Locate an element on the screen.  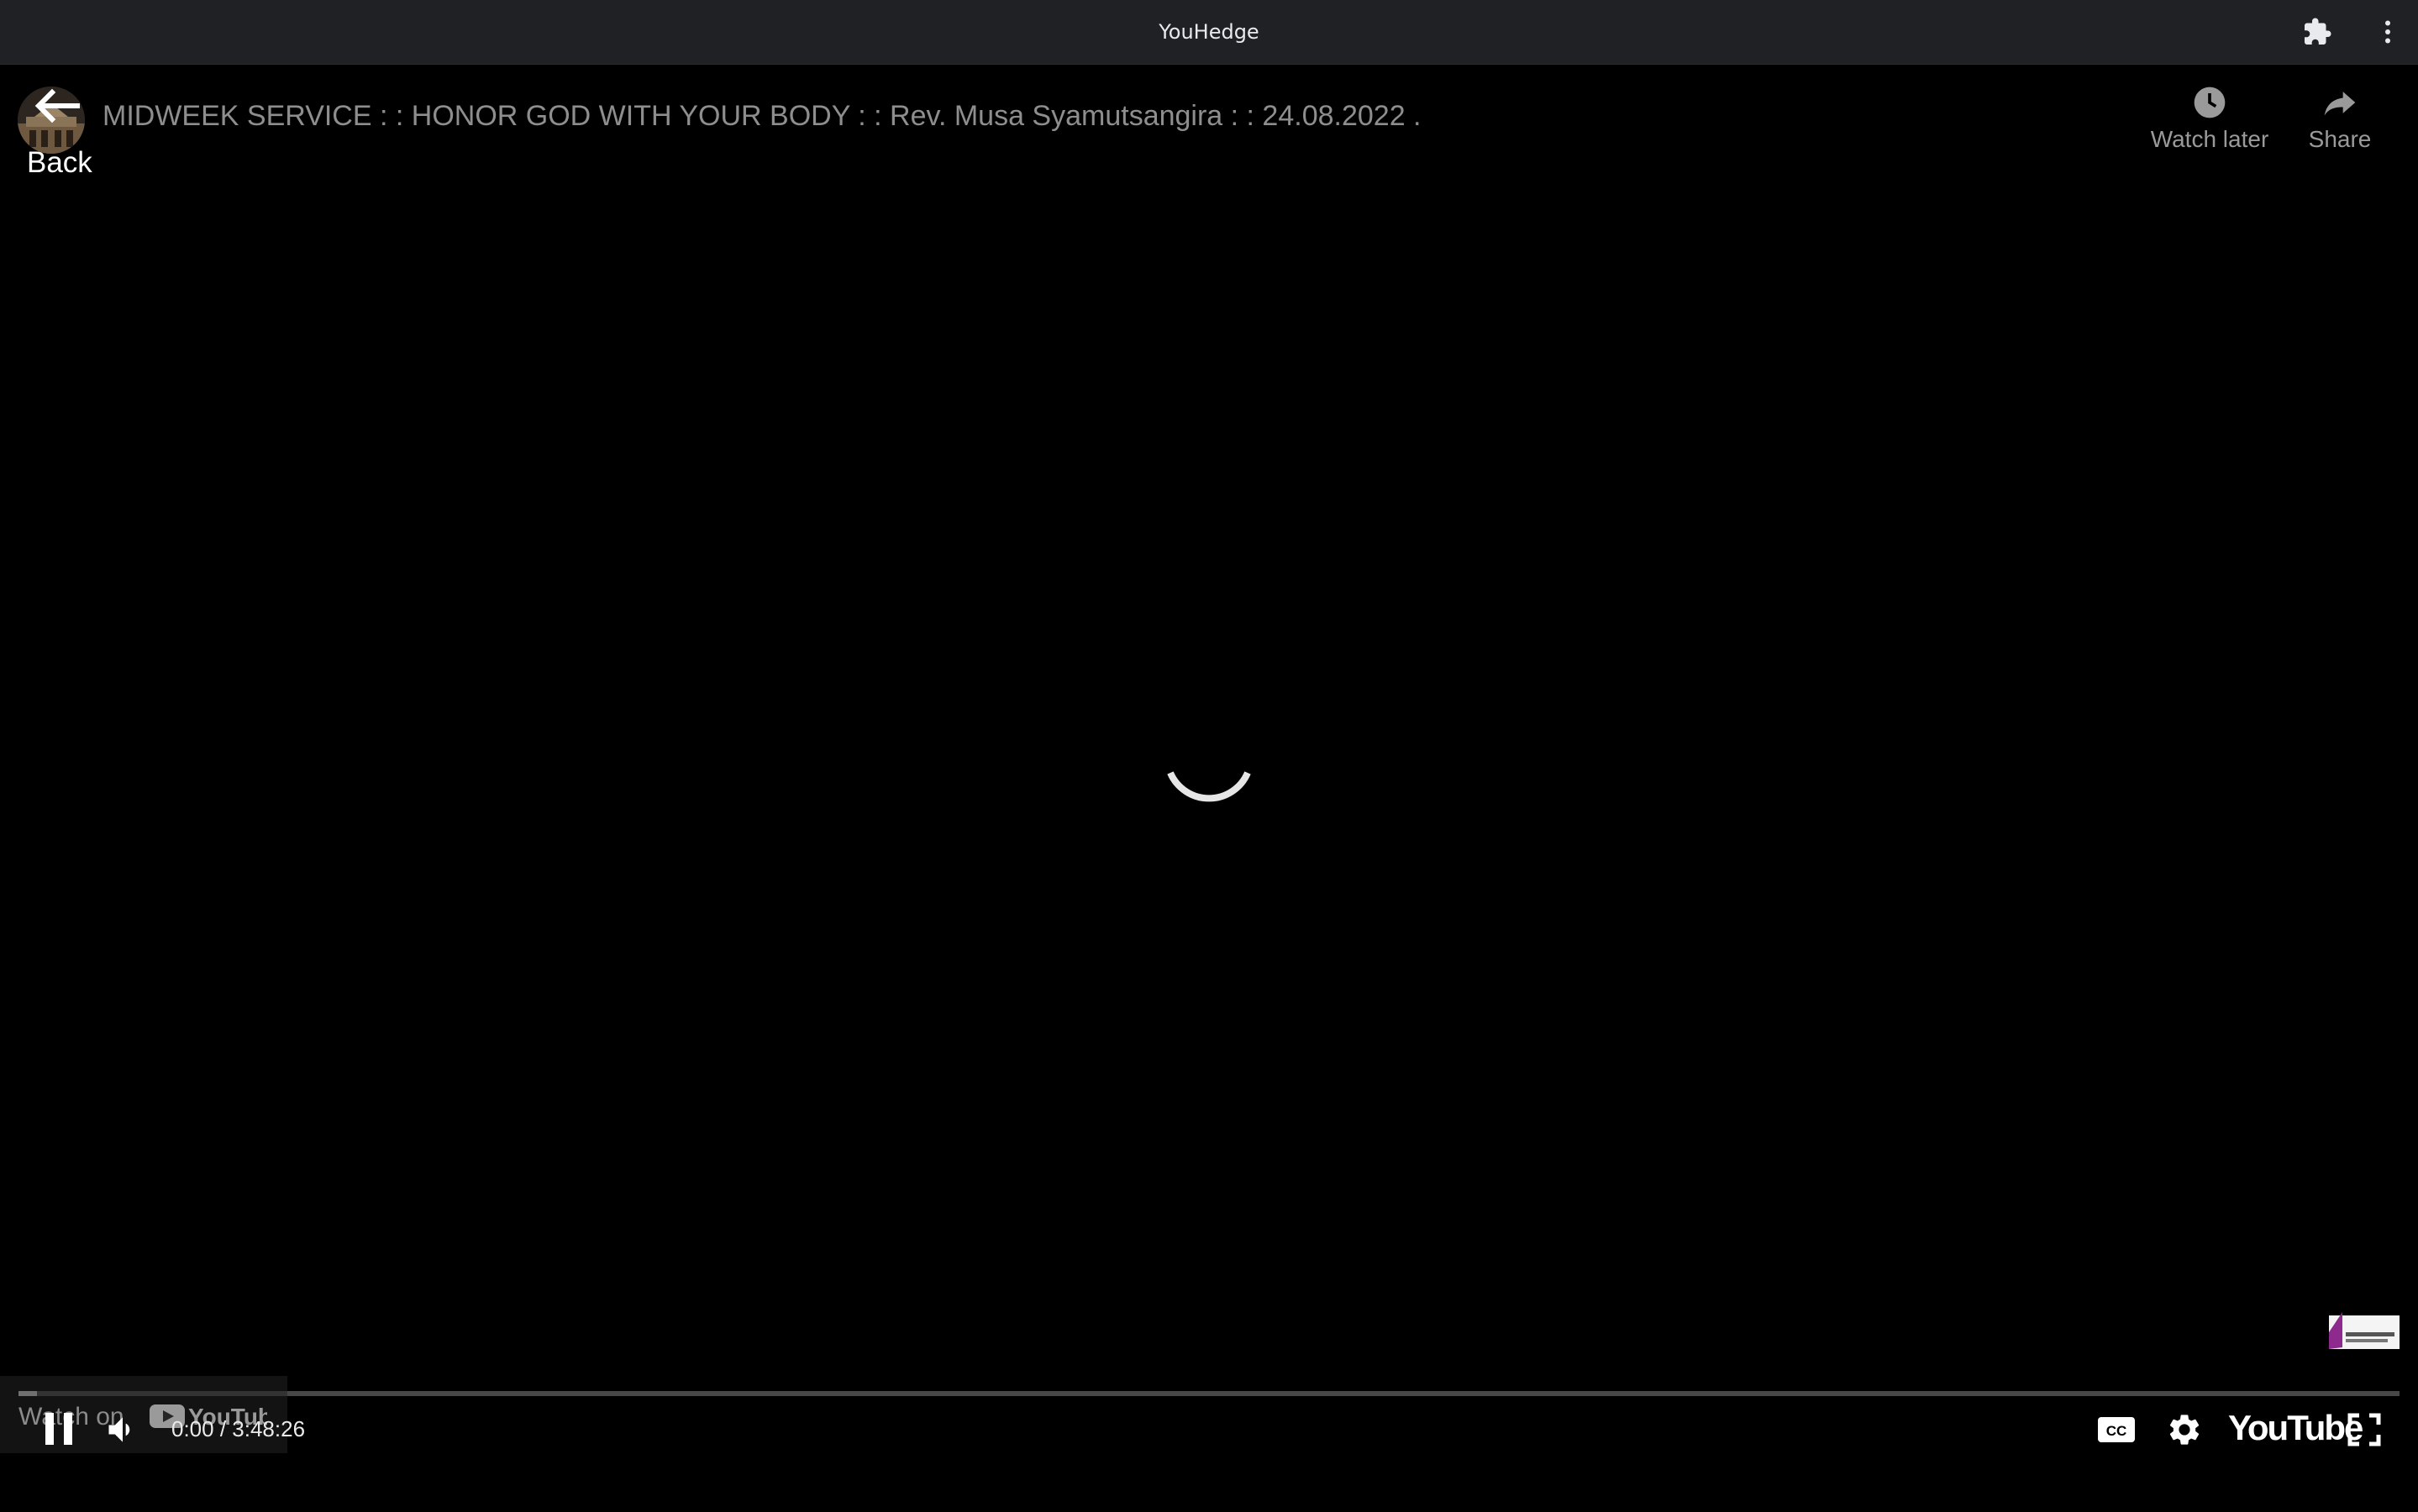
share-arrow-icon is located at coordinates (2340, 104).